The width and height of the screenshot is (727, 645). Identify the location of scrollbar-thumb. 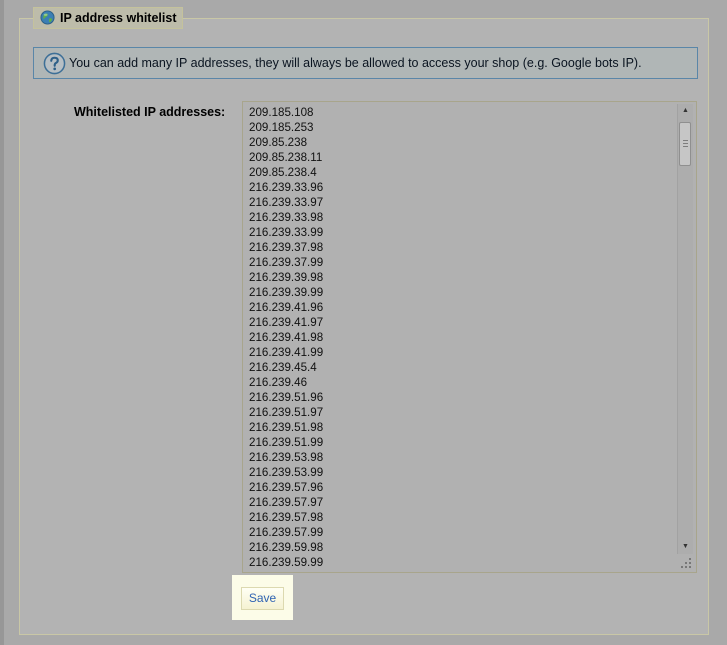
(685, 144).